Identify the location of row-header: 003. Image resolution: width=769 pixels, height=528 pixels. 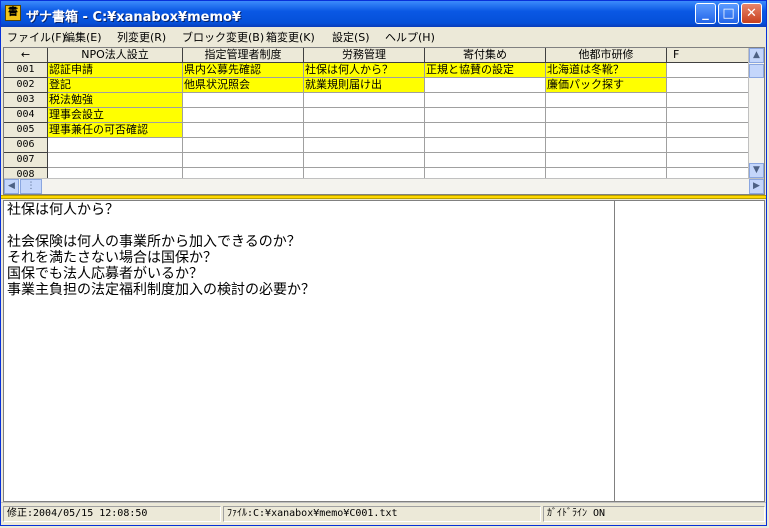
(26, 100).